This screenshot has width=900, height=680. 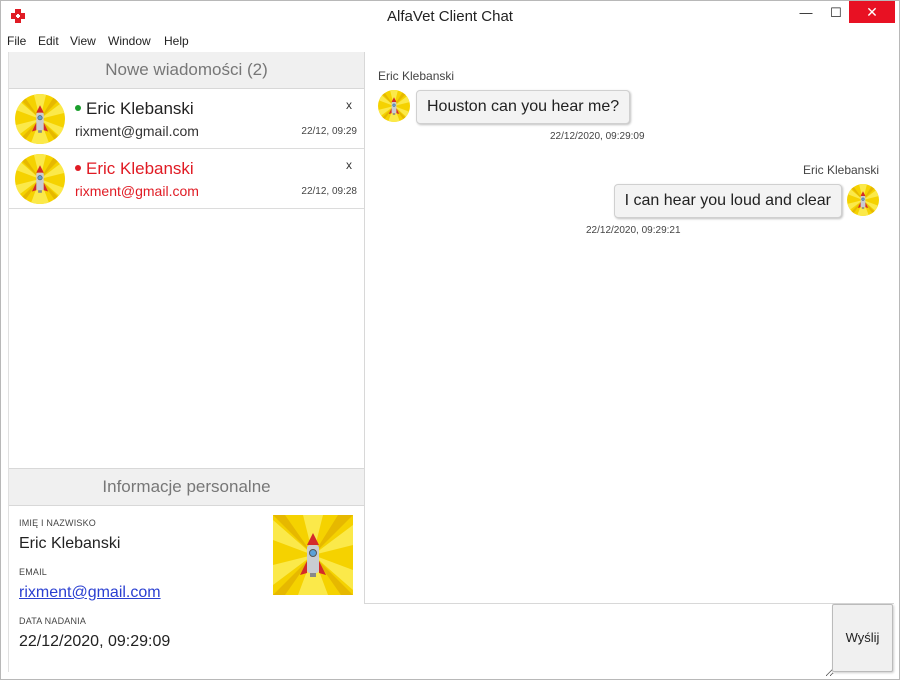 I want to click on new-messages-header: Nowe wiadomości (2), so click(x=186, y=70).